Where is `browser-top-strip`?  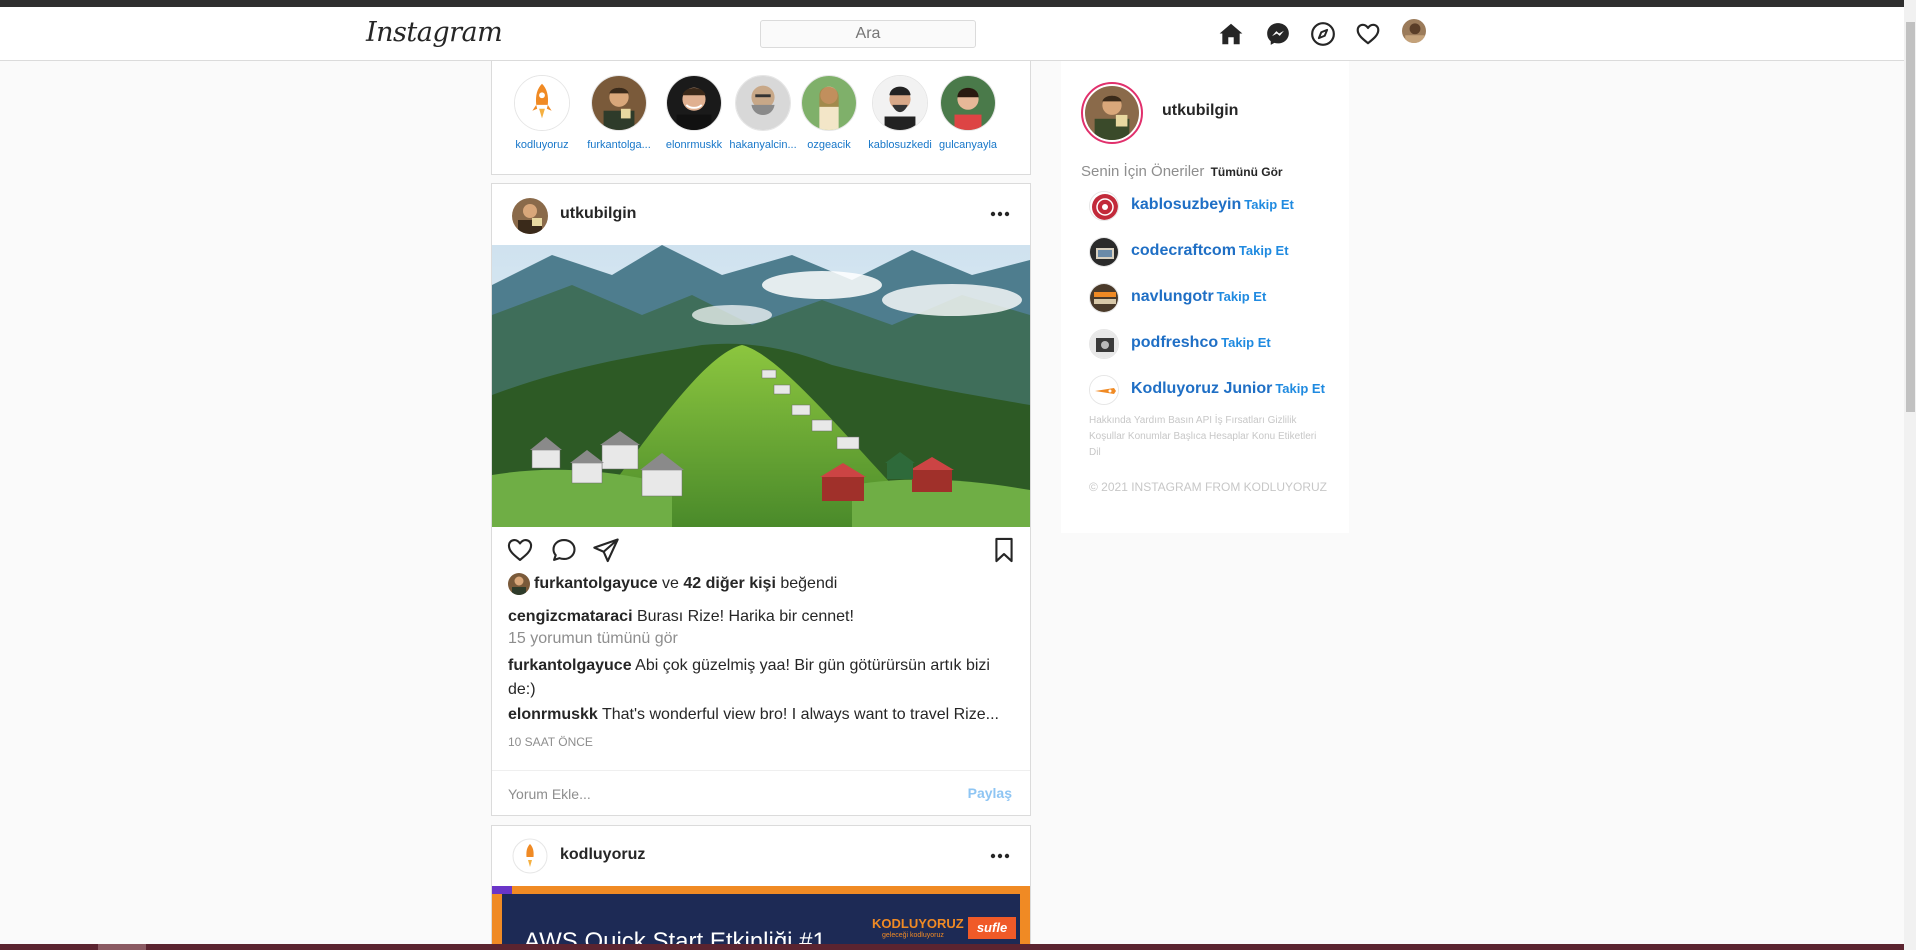
browser-top-strip is located at coordinates (958, 3).